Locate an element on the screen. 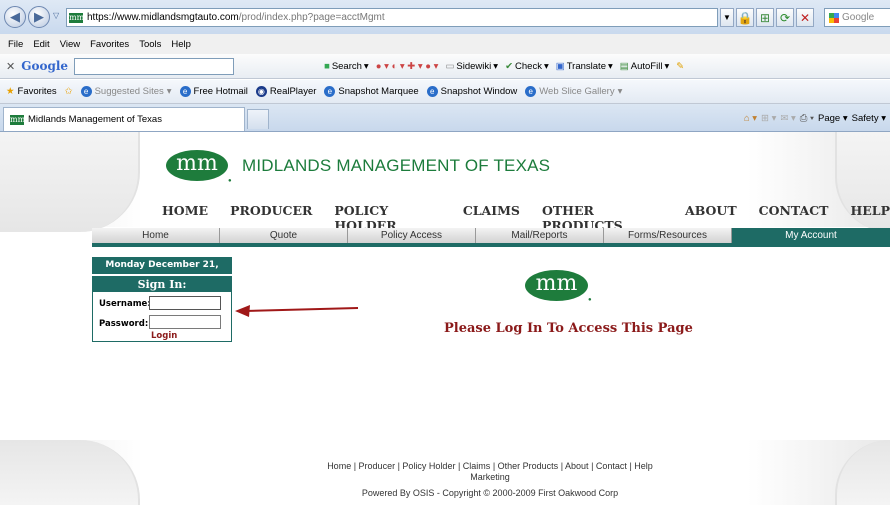  url-dropdown-button: ▼ is located at coordinates (727, 17).